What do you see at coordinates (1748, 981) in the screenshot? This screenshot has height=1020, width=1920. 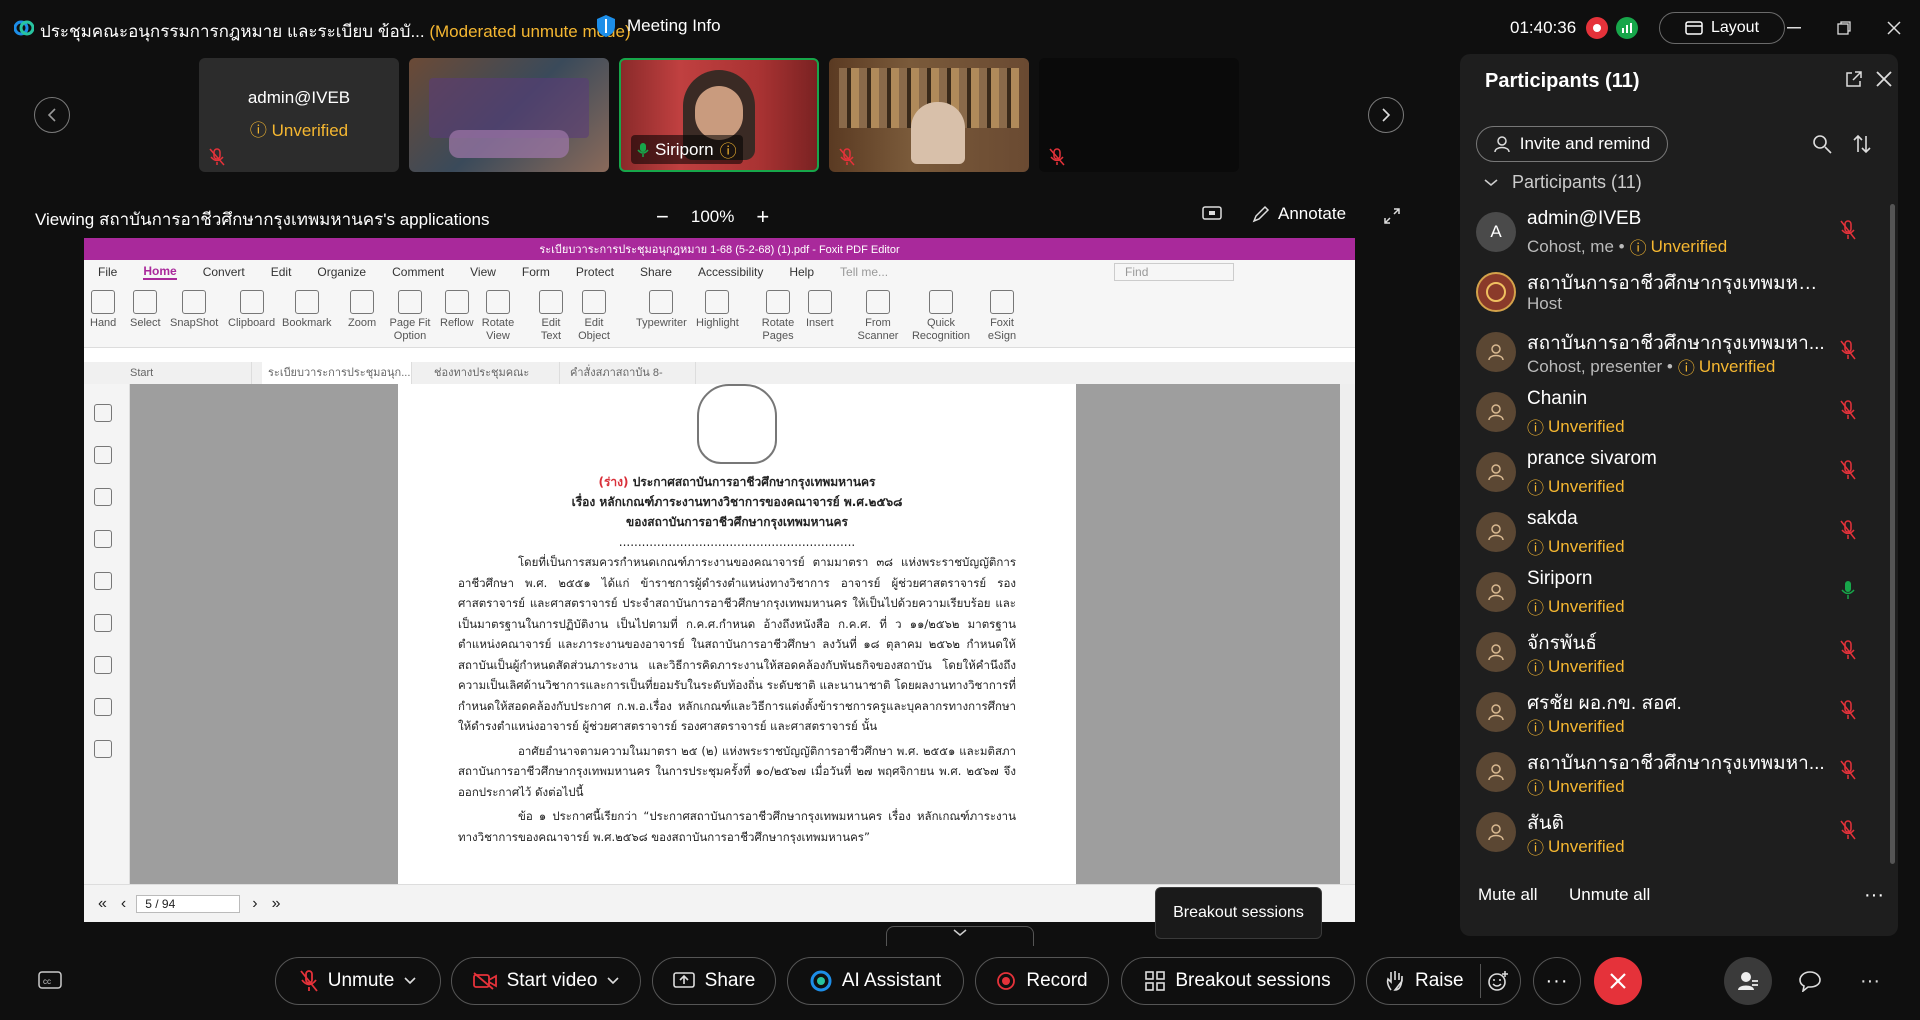 I see `participants-toggle-button` at bounding box center [1748, 981].